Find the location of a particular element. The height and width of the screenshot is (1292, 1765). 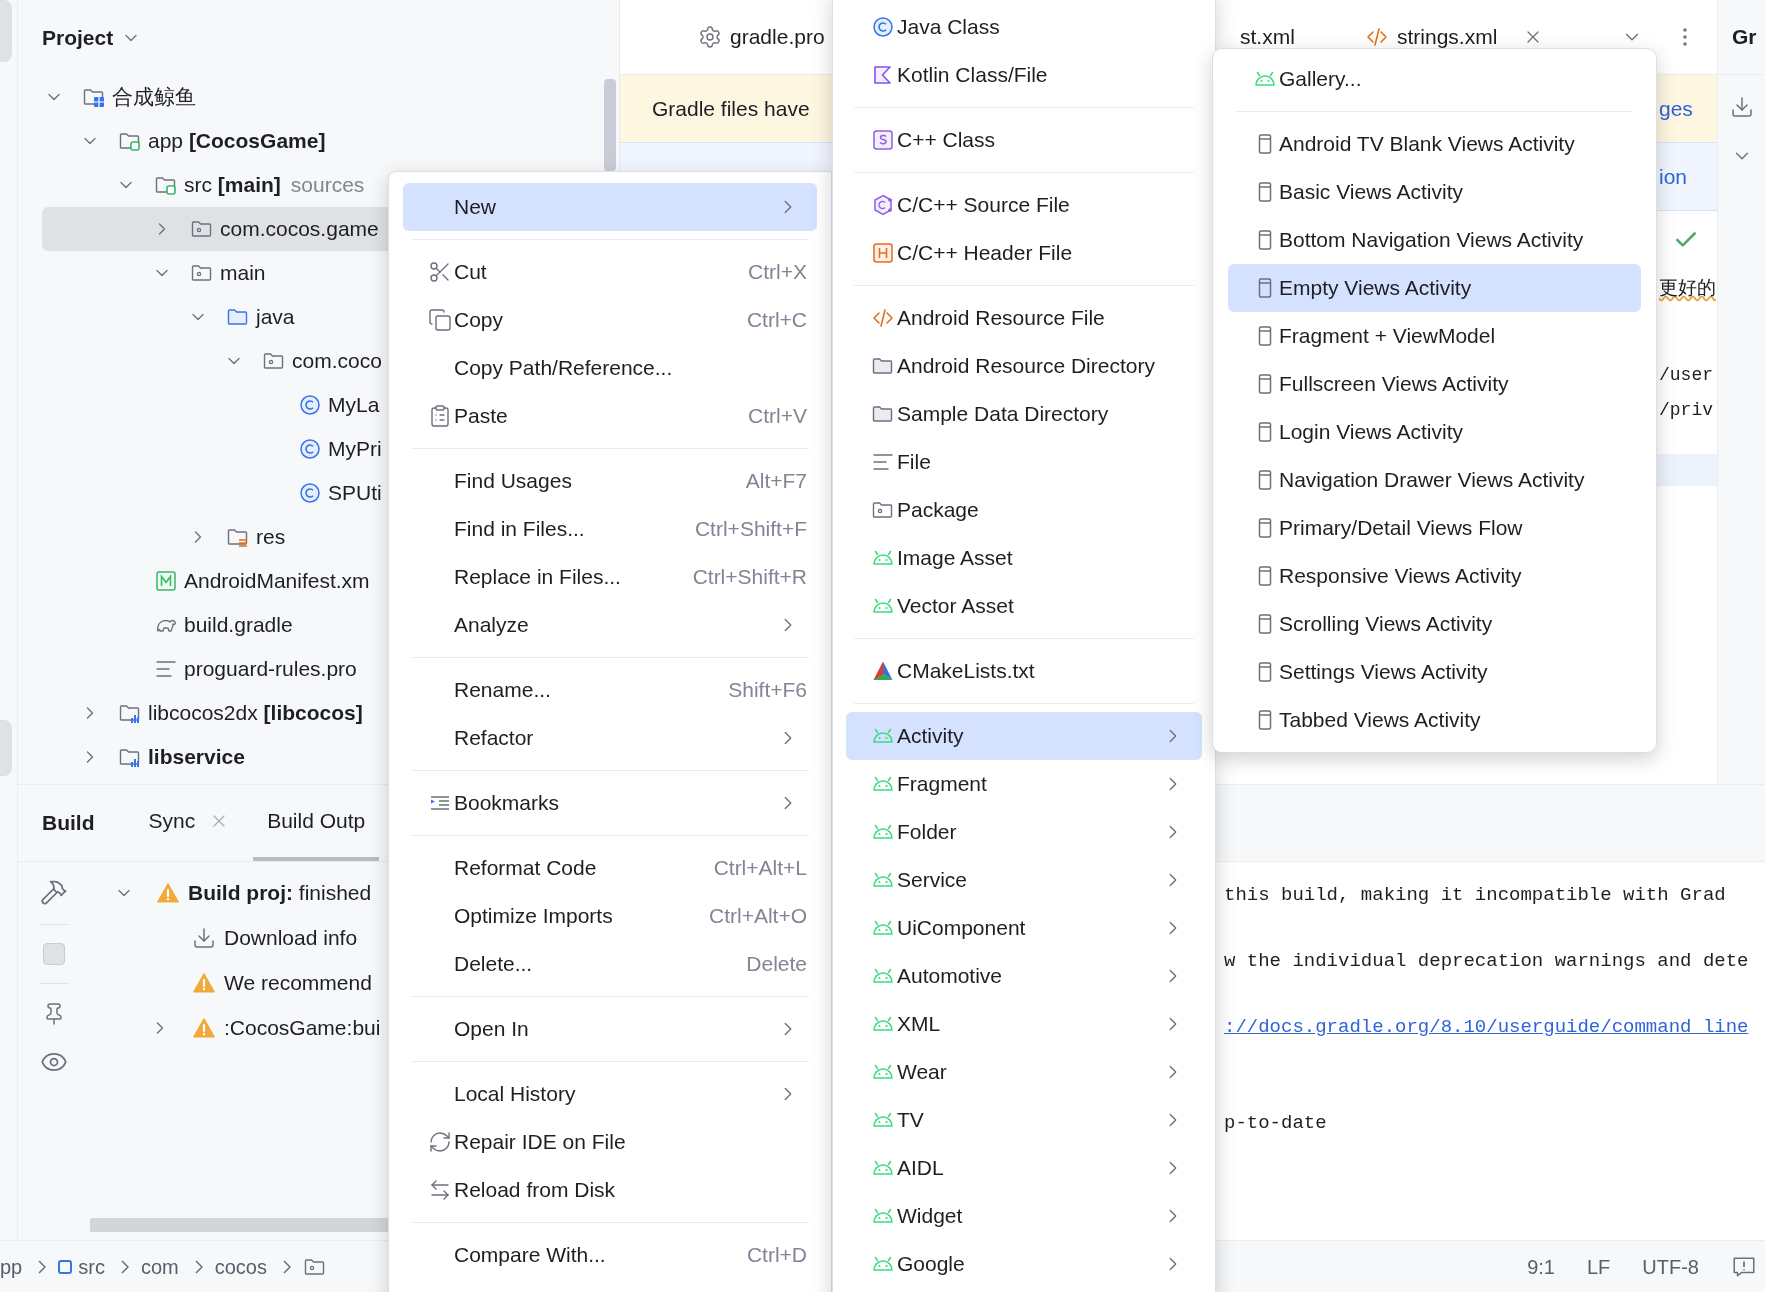

code-line: /priv is located at coordinates (1686, 410).